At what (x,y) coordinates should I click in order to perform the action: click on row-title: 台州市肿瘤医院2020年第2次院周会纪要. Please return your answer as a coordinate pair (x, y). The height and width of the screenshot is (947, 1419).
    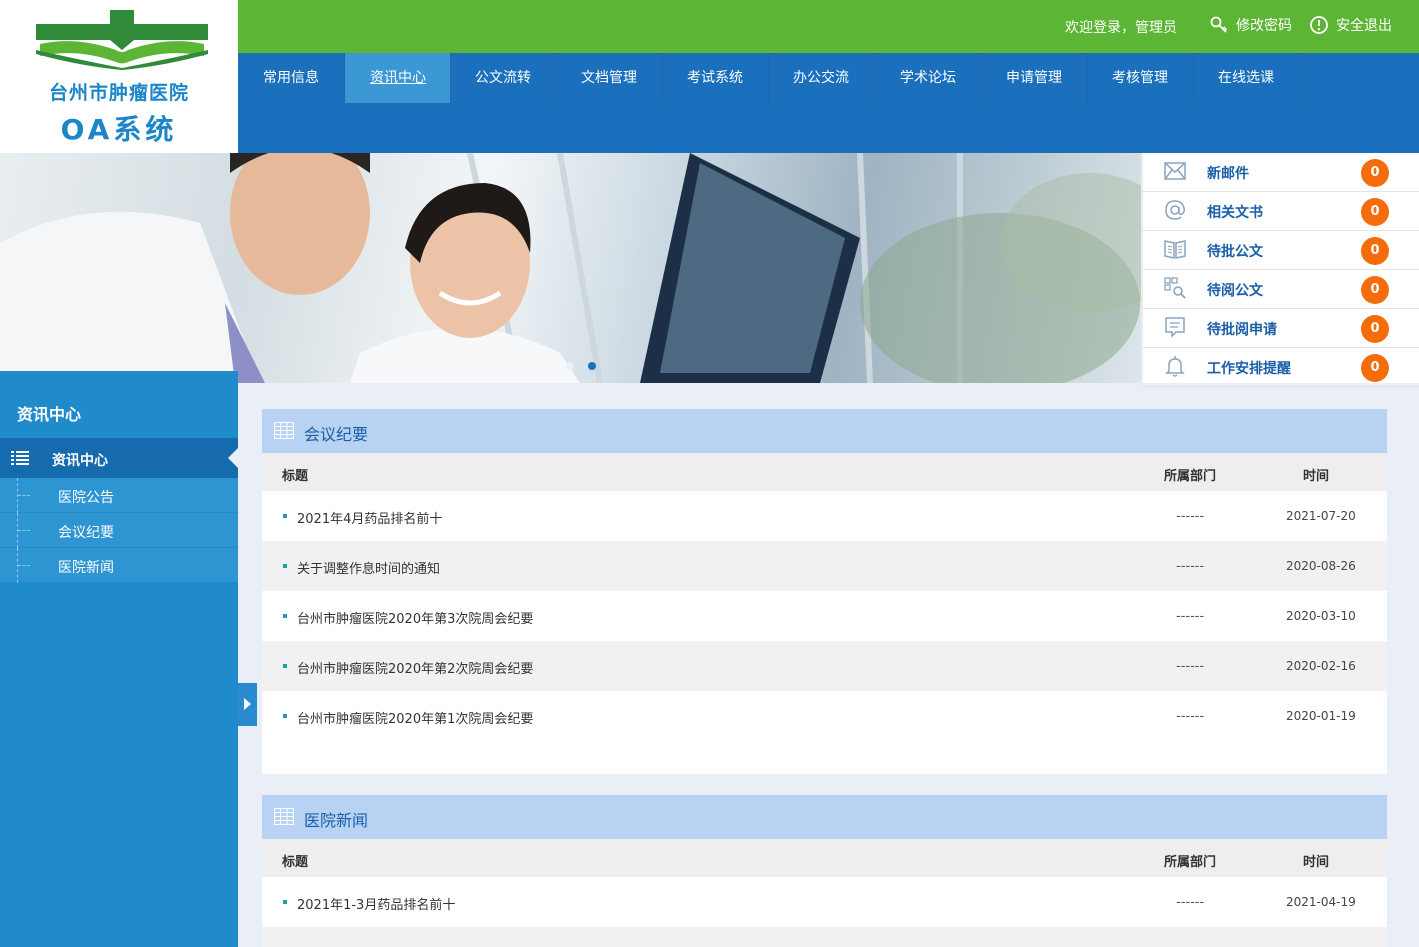
    Looking at the image, I should click on (415, 667).